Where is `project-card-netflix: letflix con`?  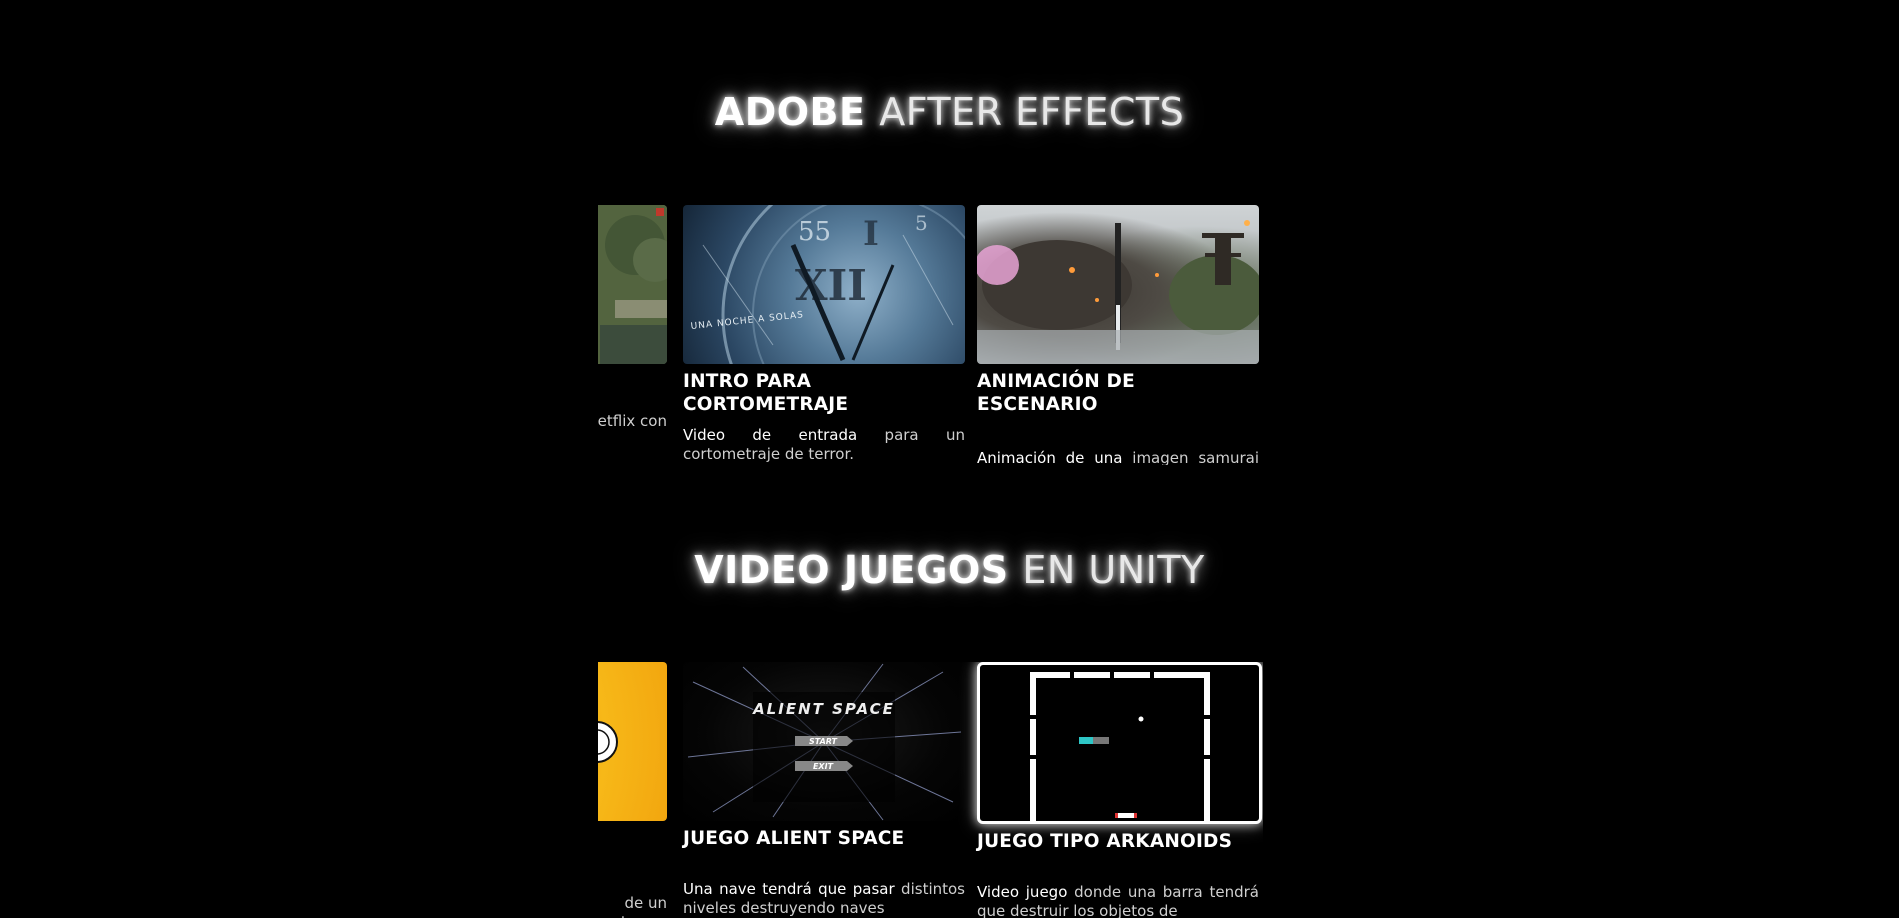
project-card-netflix: letflix con is located at coordinates (632, 318).